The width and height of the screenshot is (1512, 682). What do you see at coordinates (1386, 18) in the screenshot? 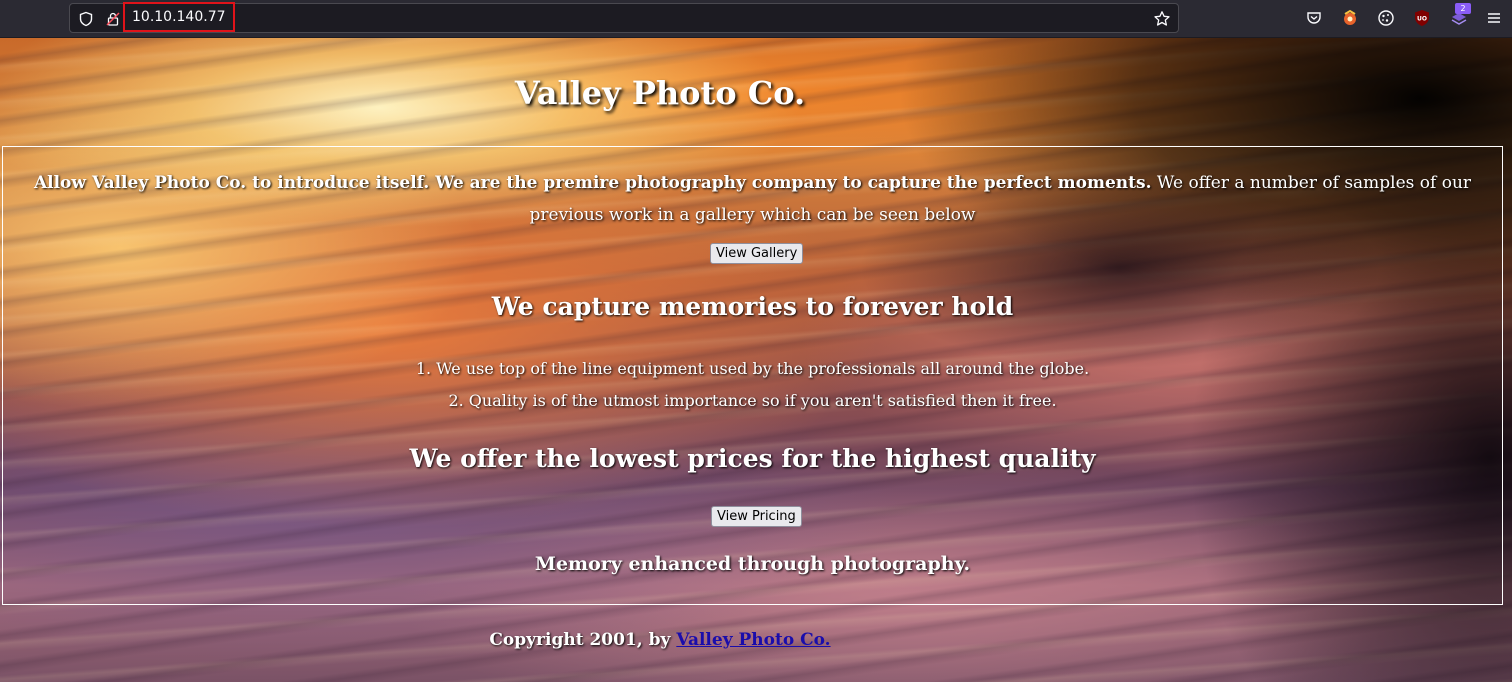
I see `cookie-icon` at bounding box center [1386, 18].